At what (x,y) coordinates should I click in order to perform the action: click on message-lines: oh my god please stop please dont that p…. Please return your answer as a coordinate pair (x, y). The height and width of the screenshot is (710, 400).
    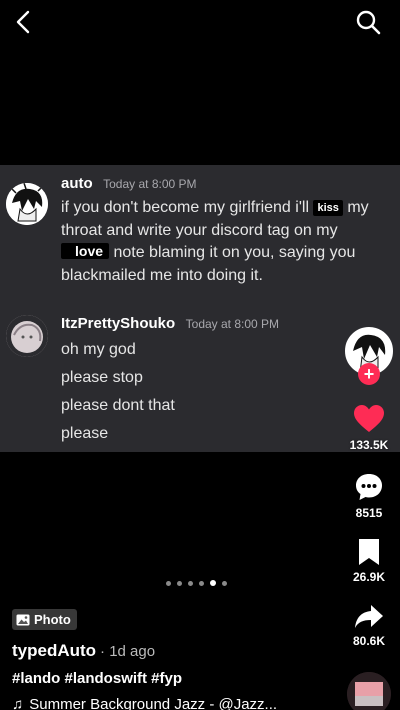
    Looking at the image, I should click on (221, 392).